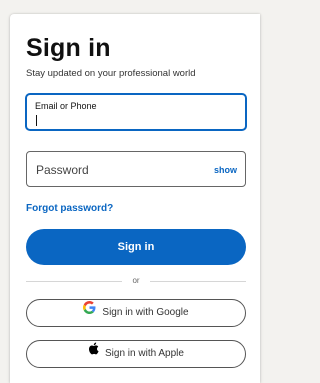 The image size is (320, 383). I want to click on page-subtitle: Stay updated on your professional world, so click(111, 73).